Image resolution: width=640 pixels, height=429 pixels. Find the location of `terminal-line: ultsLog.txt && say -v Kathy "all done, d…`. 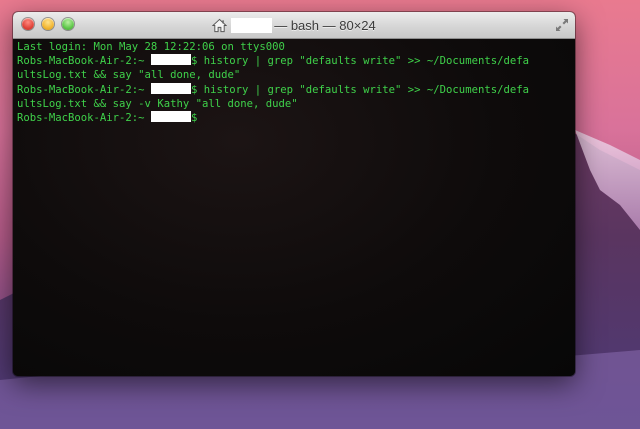

terminal-line: ultsLog.txt && say -v Kathy "all done, d… is located at coordinates (157, 103).